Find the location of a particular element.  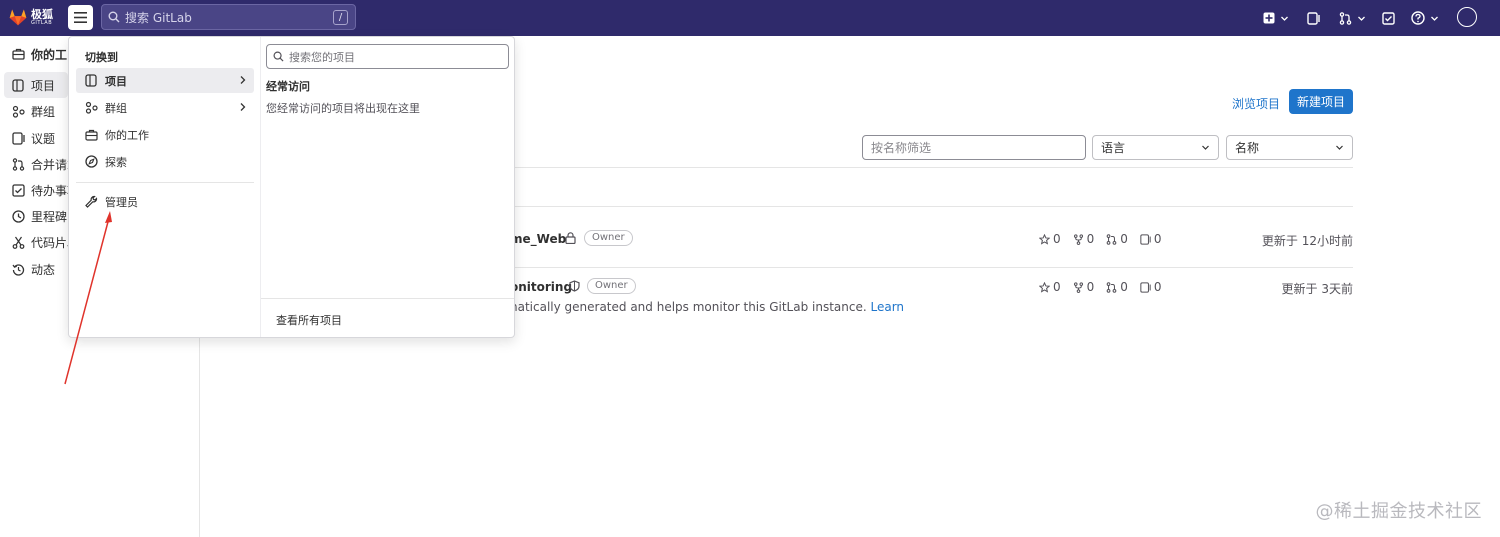

menu-item-groups: 群组 is located at coordinates (165, 107).